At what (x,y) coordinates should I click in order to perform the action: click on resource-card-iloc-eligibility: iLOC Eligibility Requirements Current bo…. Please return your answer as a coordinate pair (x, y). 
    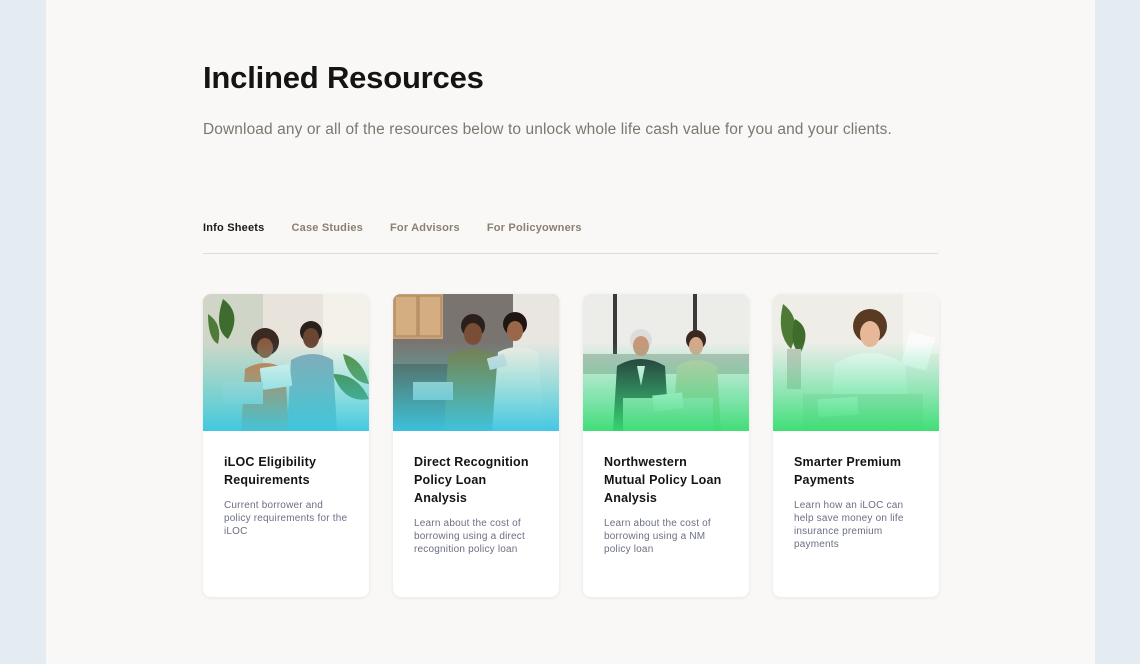
    Looking at the image, I should click on (286, 445).